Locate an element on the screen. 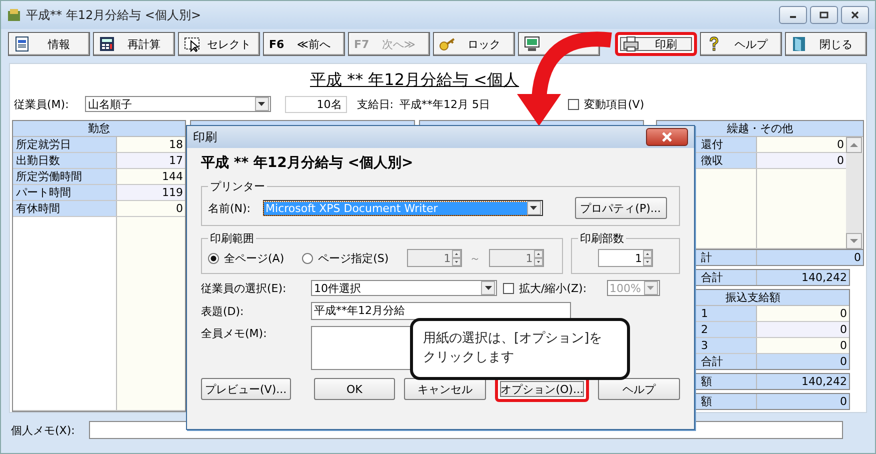 The width and height of the screenshot is (876, 454). printer-name-label: 名前(N): is located at coordinates (229, 208).